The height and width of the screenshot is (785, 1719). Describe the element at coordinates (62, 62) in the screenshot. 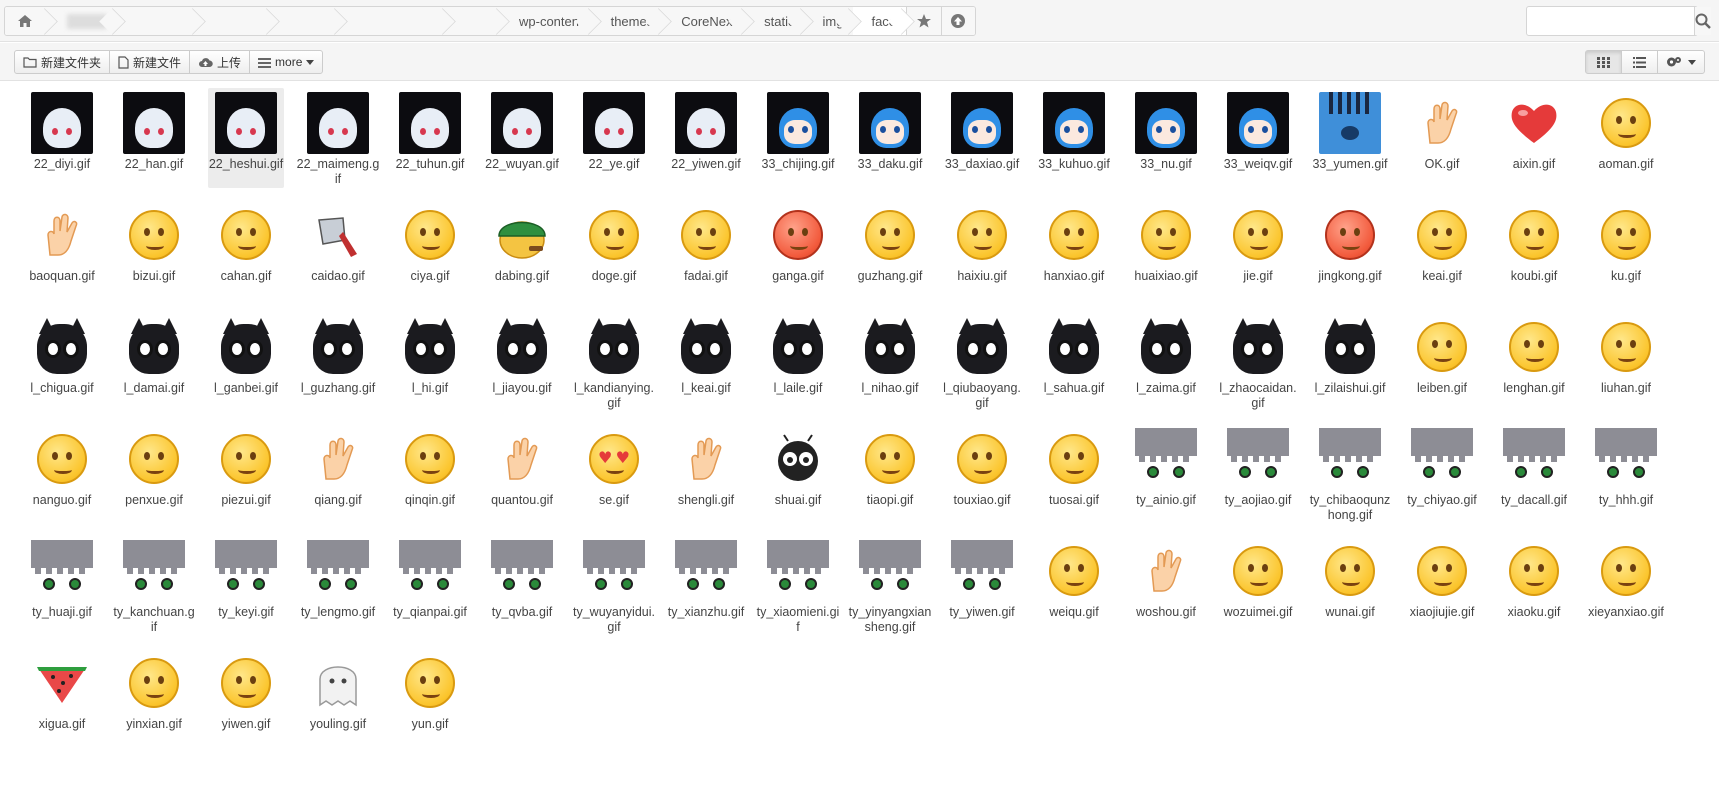

I see `new-folder-button: 新建文件夹` at that location.